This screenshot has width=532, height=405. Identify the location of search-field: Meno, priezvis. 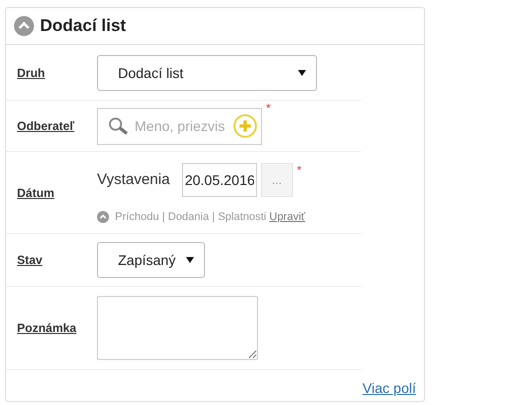
(179, 126).